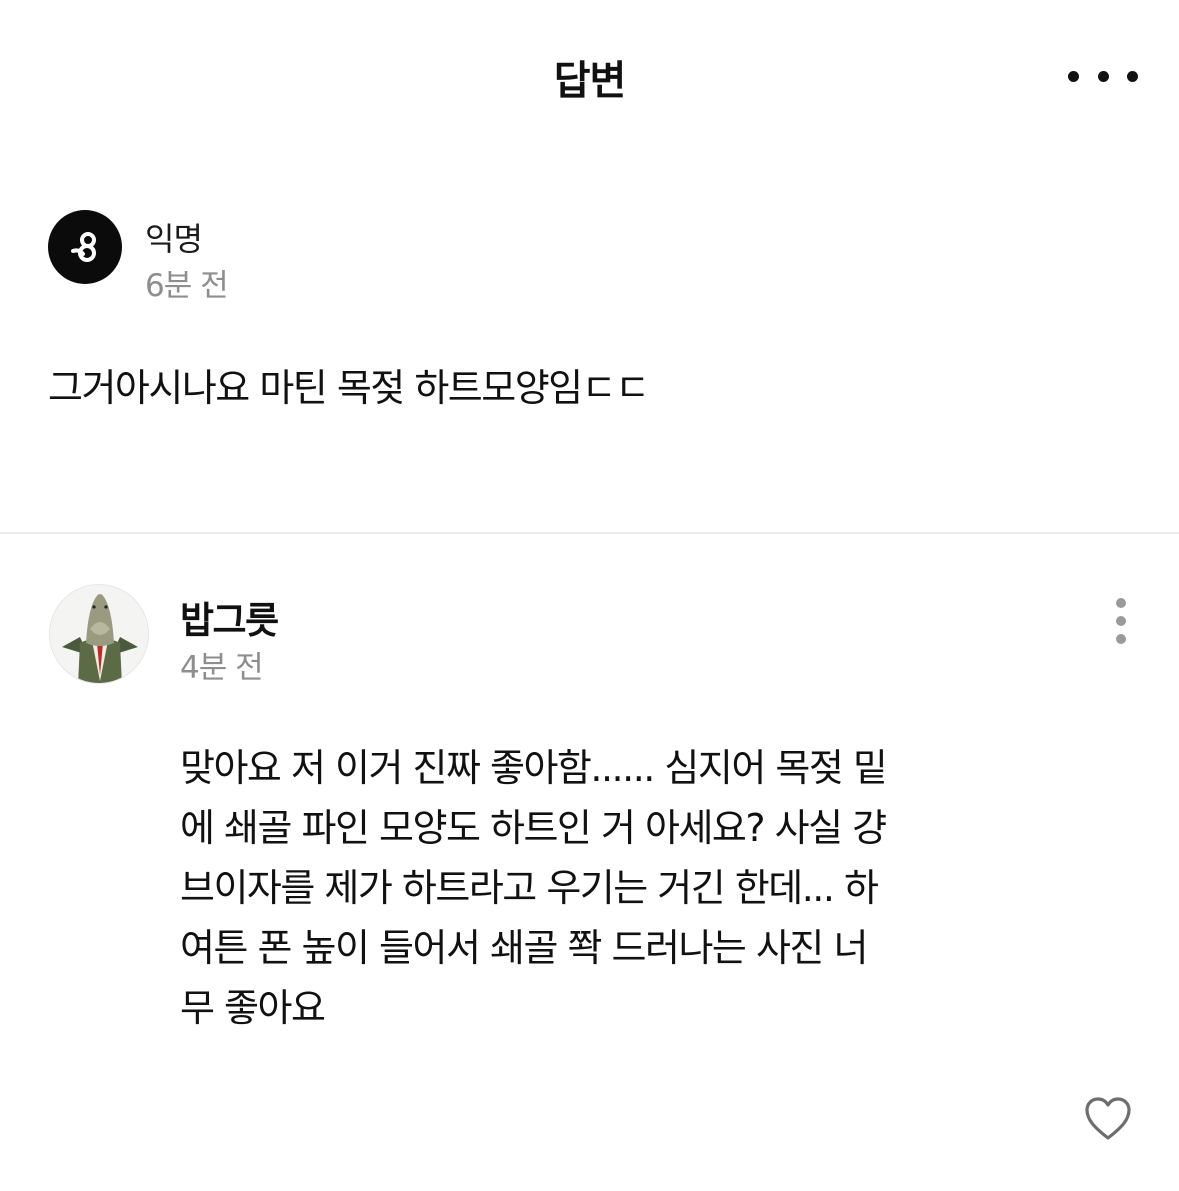  I want to click on reply-timestamp: 4분 전, so click(222, 668).